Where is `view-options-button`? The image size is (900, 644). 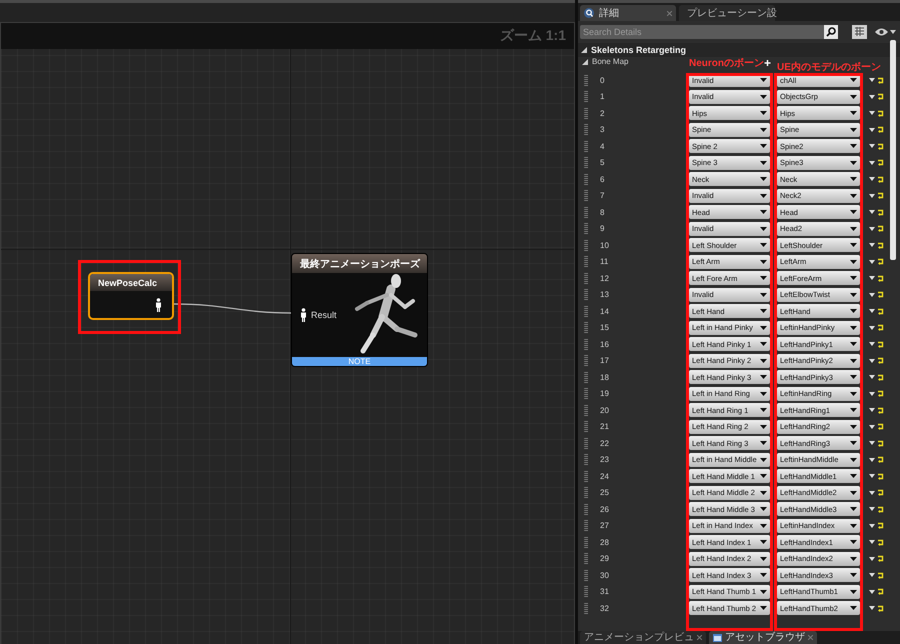
view-options-button is located at coordinates (859, 31).